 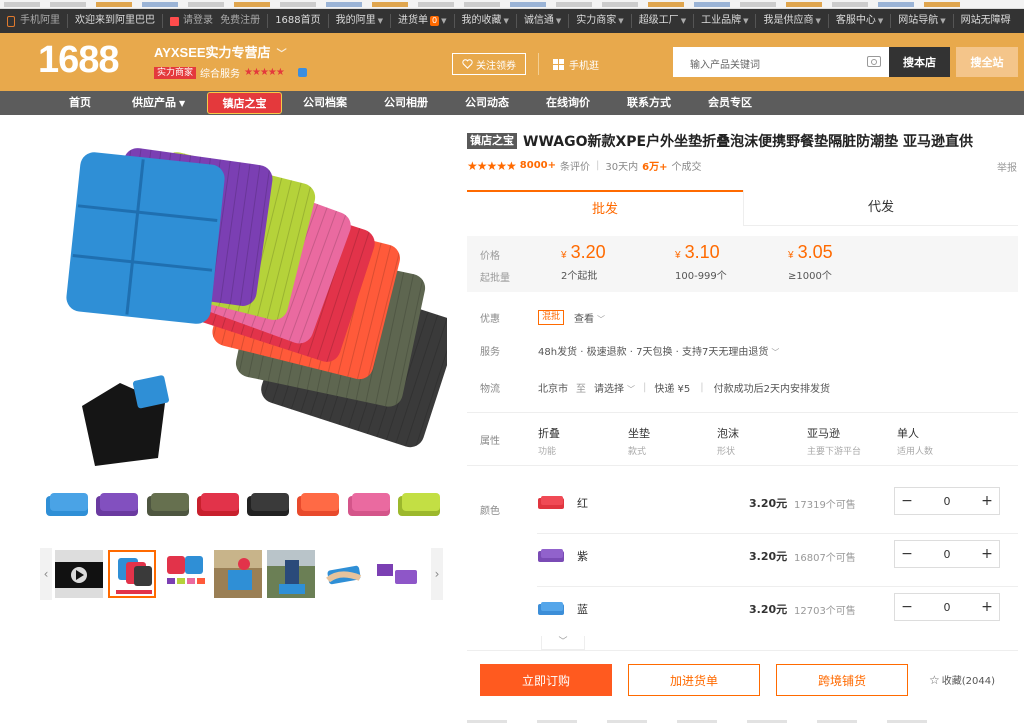 I want to click on attribute-item: 单人 适用人数, so click(x=915, y=442).